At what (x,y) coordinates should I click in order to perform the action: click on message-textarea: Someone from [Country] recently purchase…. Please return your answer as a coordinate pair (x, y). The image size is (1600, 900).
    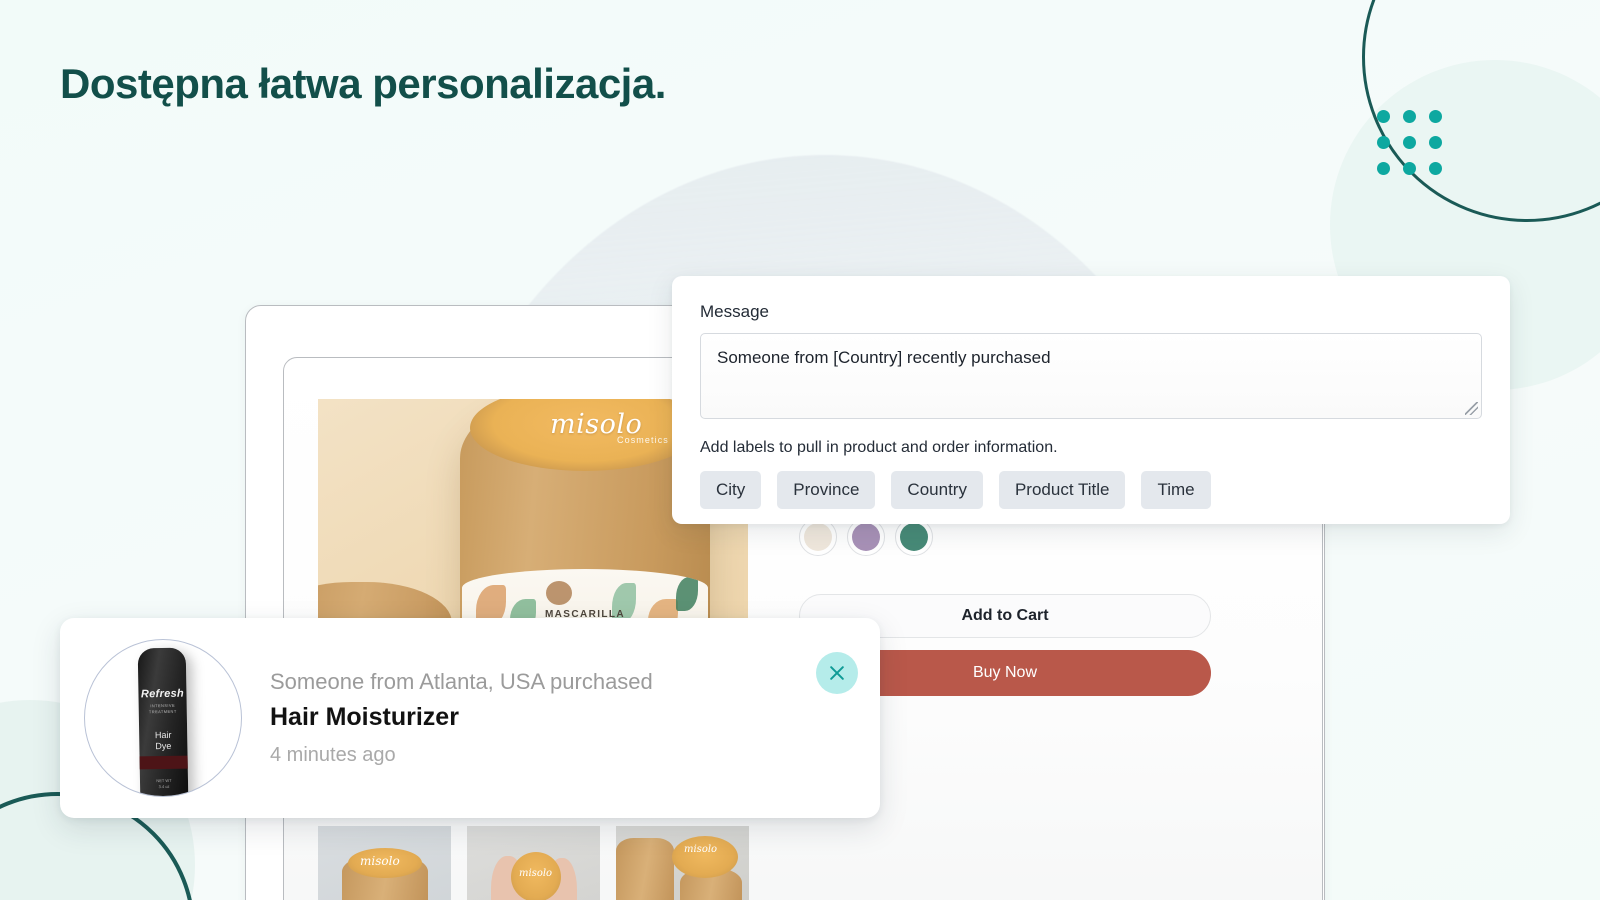
    Looking at the image, I should click on (1091, 376).